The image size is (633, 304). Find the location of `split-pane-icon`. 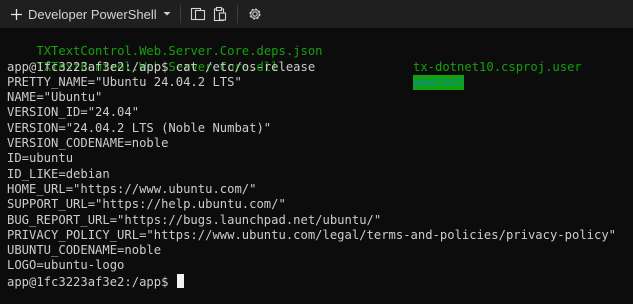

split-pane-icon is located at coordinates (197, 14).